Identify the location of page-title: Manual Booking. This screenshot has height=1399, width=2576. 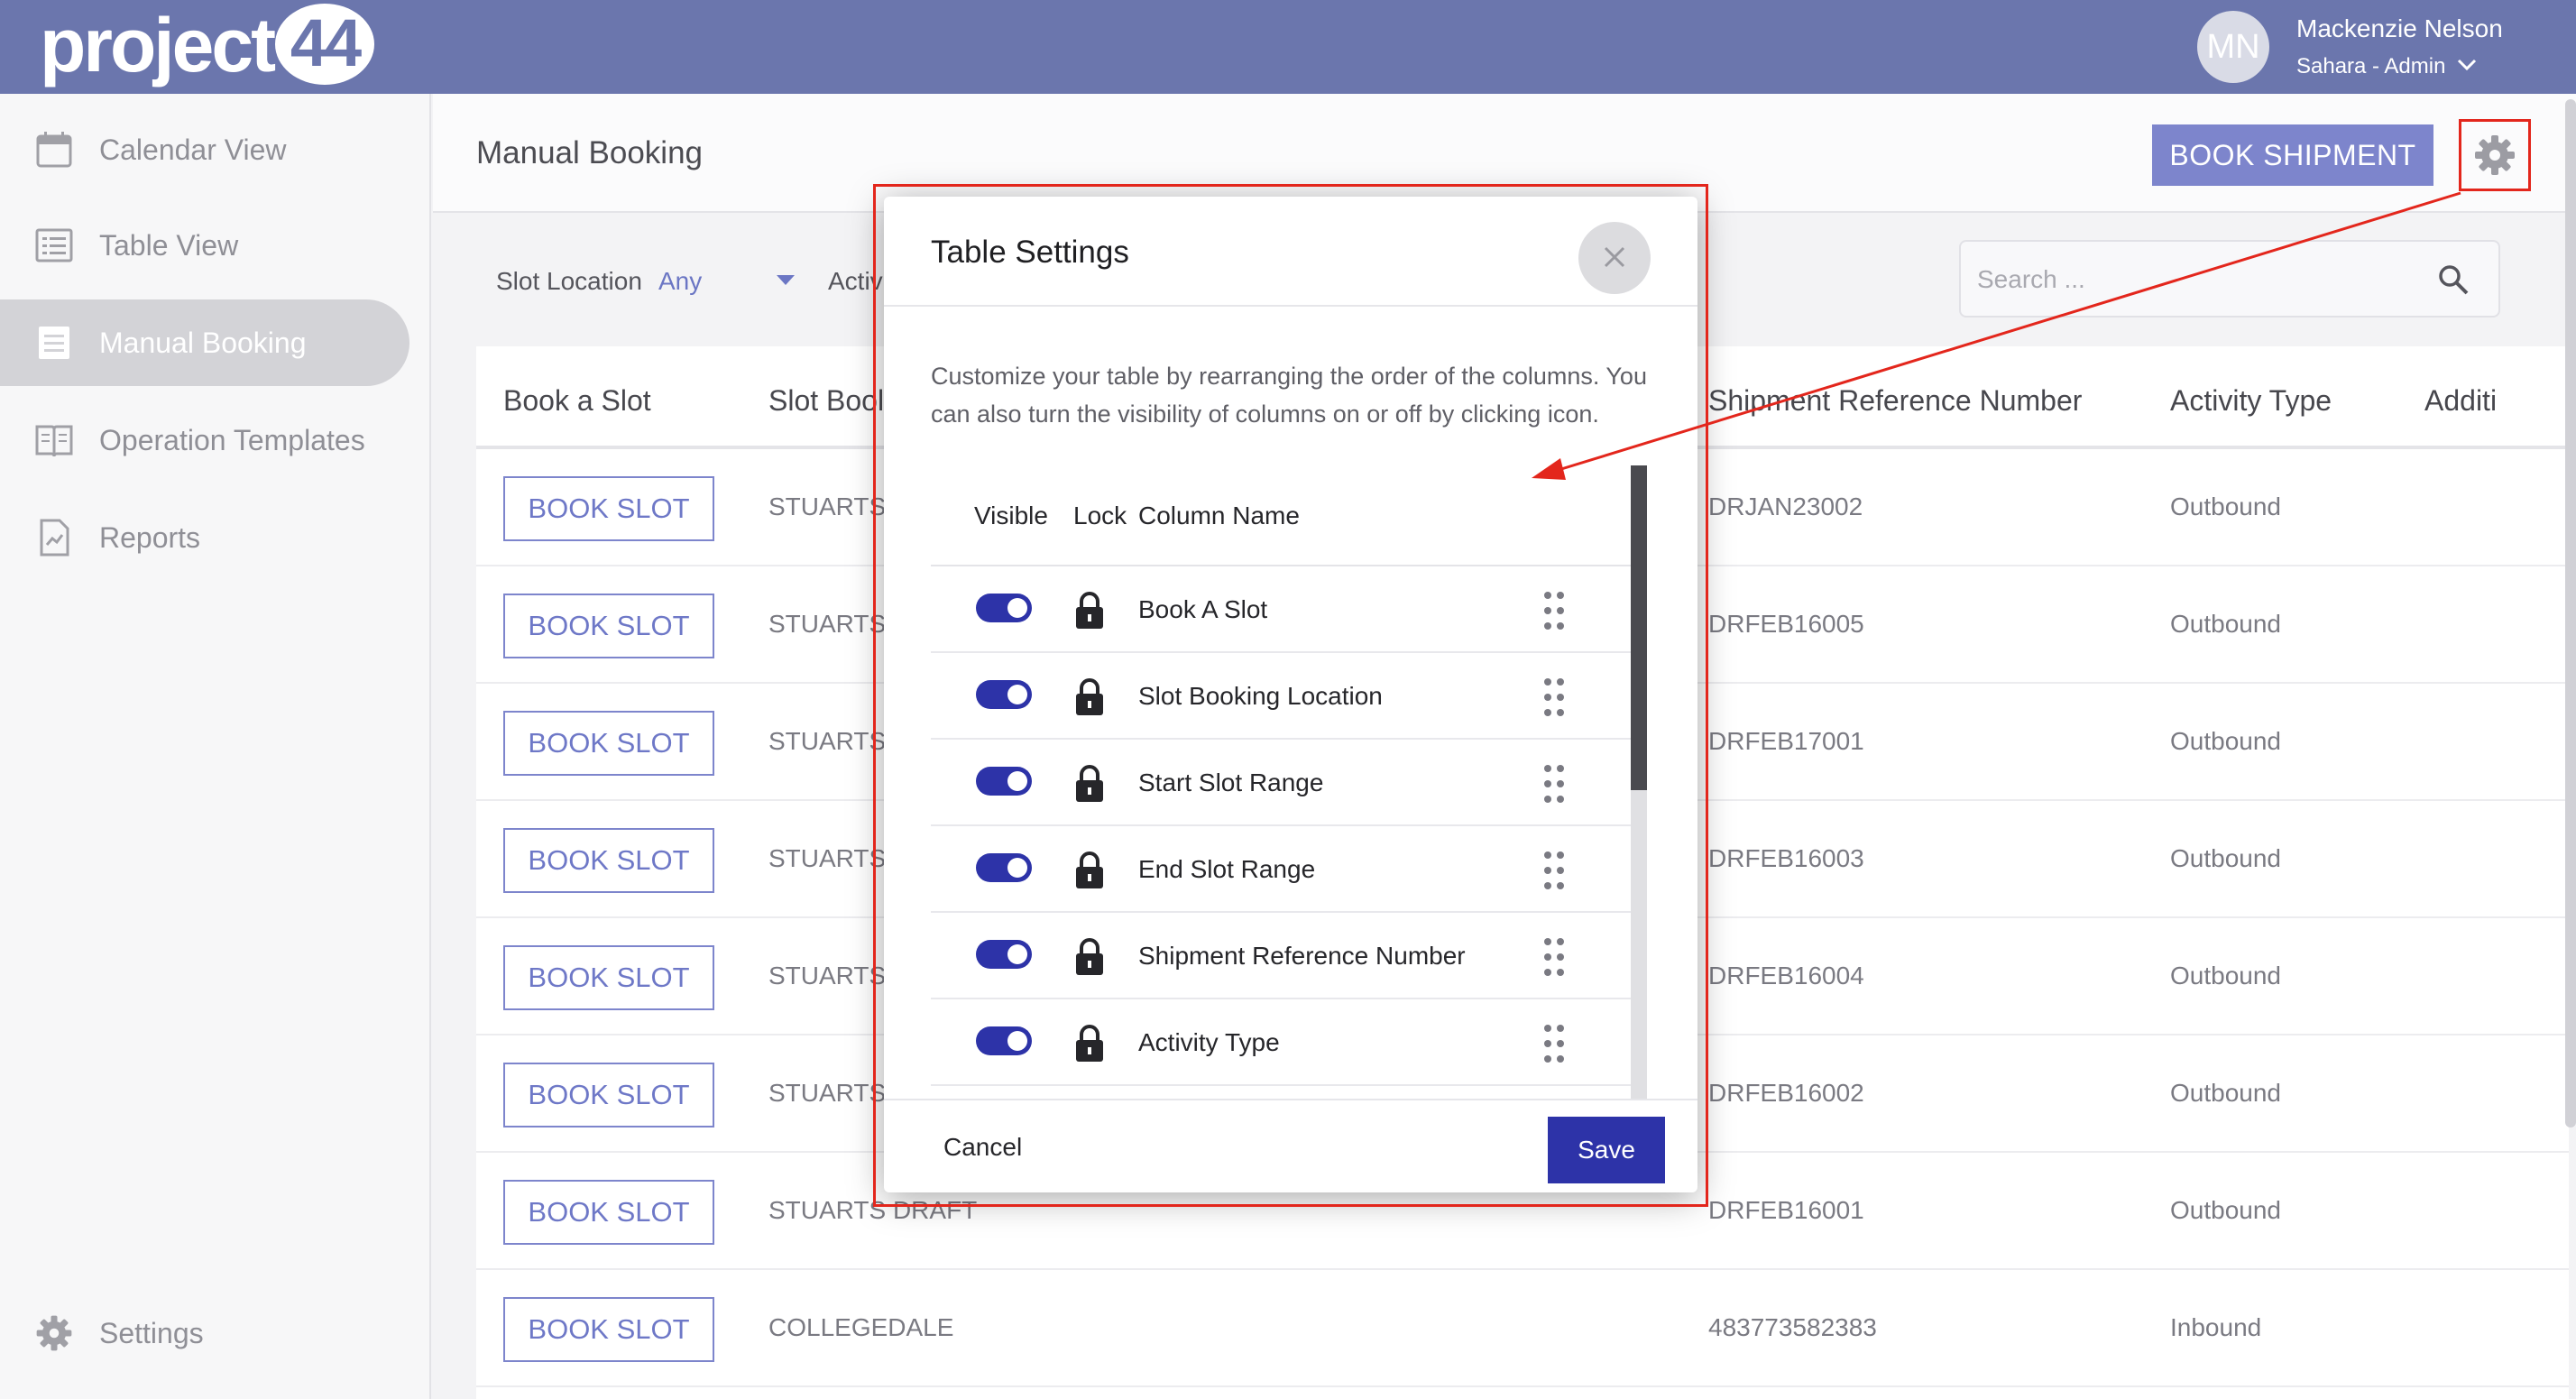
(589, 152).